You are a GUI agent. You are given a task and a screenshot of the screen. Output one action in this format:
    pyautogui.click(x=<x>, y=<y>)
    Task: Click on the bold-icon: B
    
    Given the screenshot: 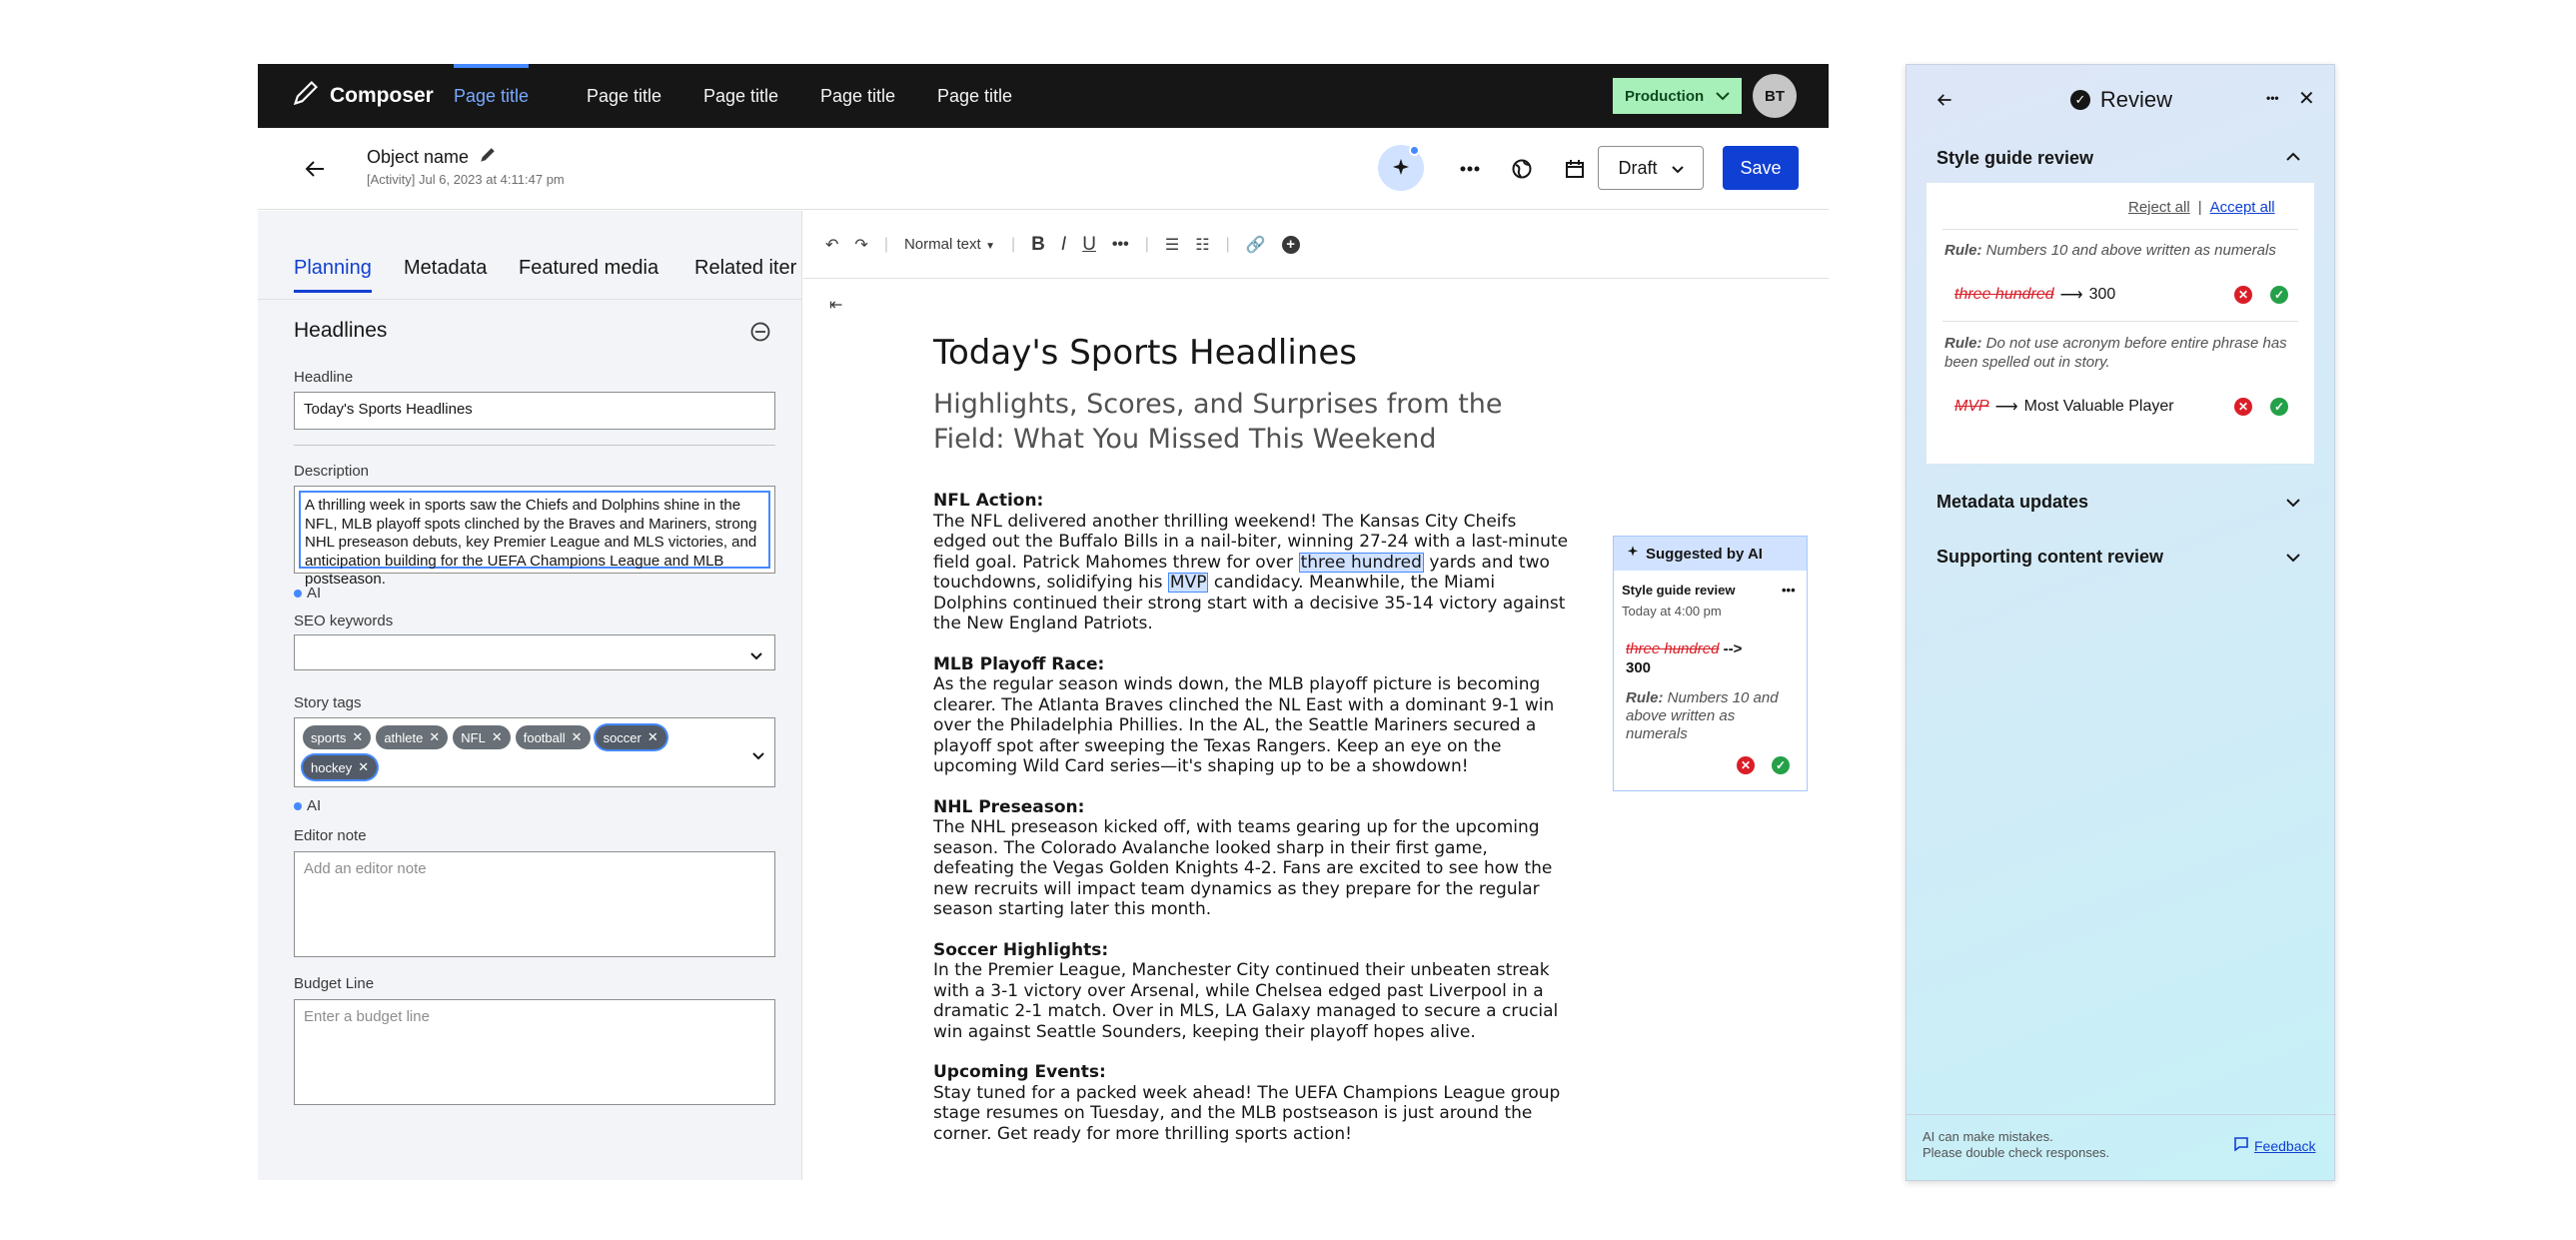 What is the action you would take?
    pyautogui.click(x=1038, y=245)
    